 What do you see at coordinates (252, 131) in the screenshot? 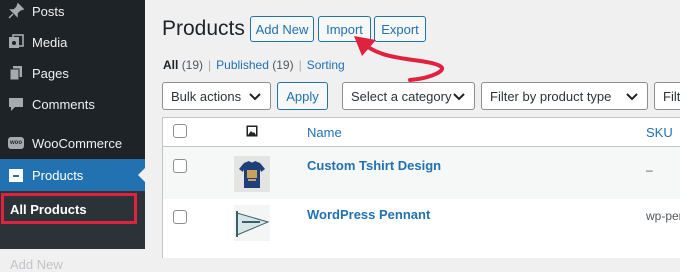
I see `image-icon` at bounding box center [252, 131].